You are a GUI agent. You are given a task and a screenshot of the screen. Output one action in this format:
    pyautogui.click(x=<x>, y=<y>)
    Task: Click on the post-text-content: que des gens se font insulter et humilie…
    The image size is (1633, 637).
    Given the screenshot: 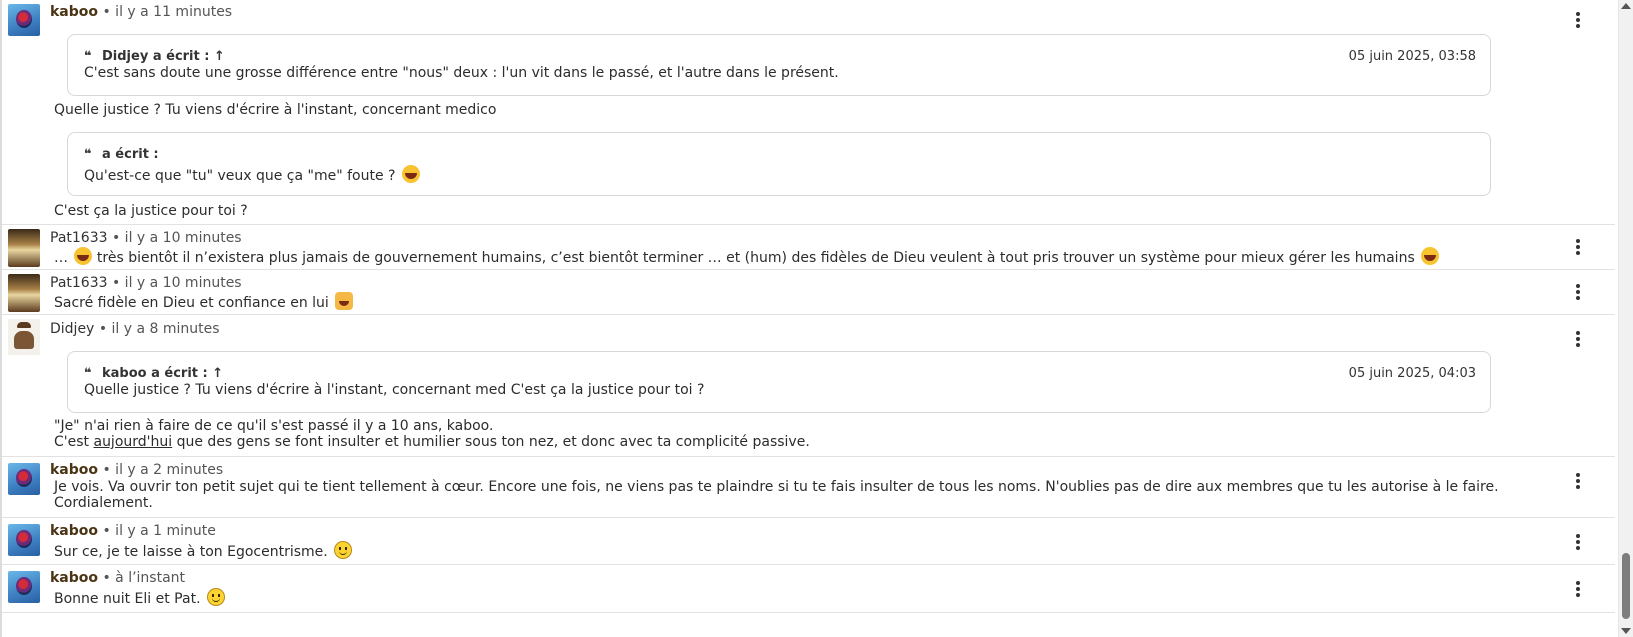 What is the action you would take?
    pyautogui.click(x=491, y=442)
    